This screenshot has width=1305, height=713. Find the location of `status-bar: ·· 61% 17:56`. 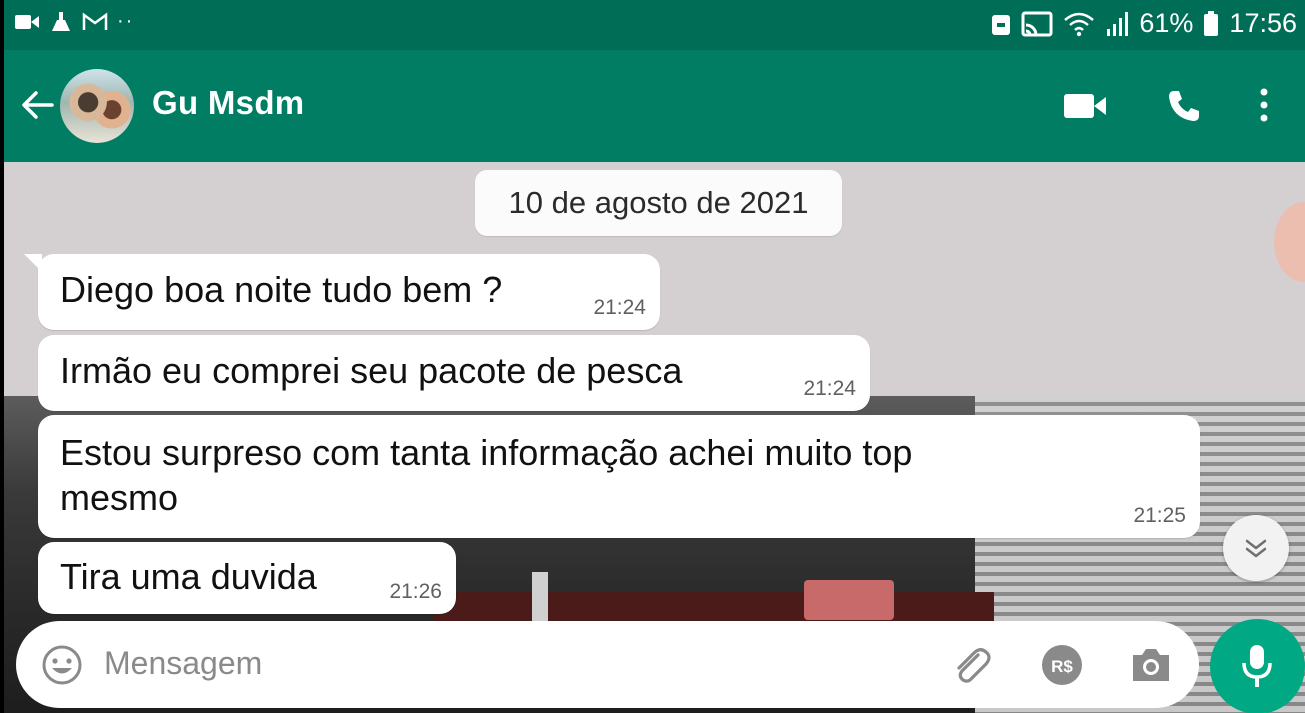

status-bar: ·· 61% 17:56 is located at coordinates (654, 25).